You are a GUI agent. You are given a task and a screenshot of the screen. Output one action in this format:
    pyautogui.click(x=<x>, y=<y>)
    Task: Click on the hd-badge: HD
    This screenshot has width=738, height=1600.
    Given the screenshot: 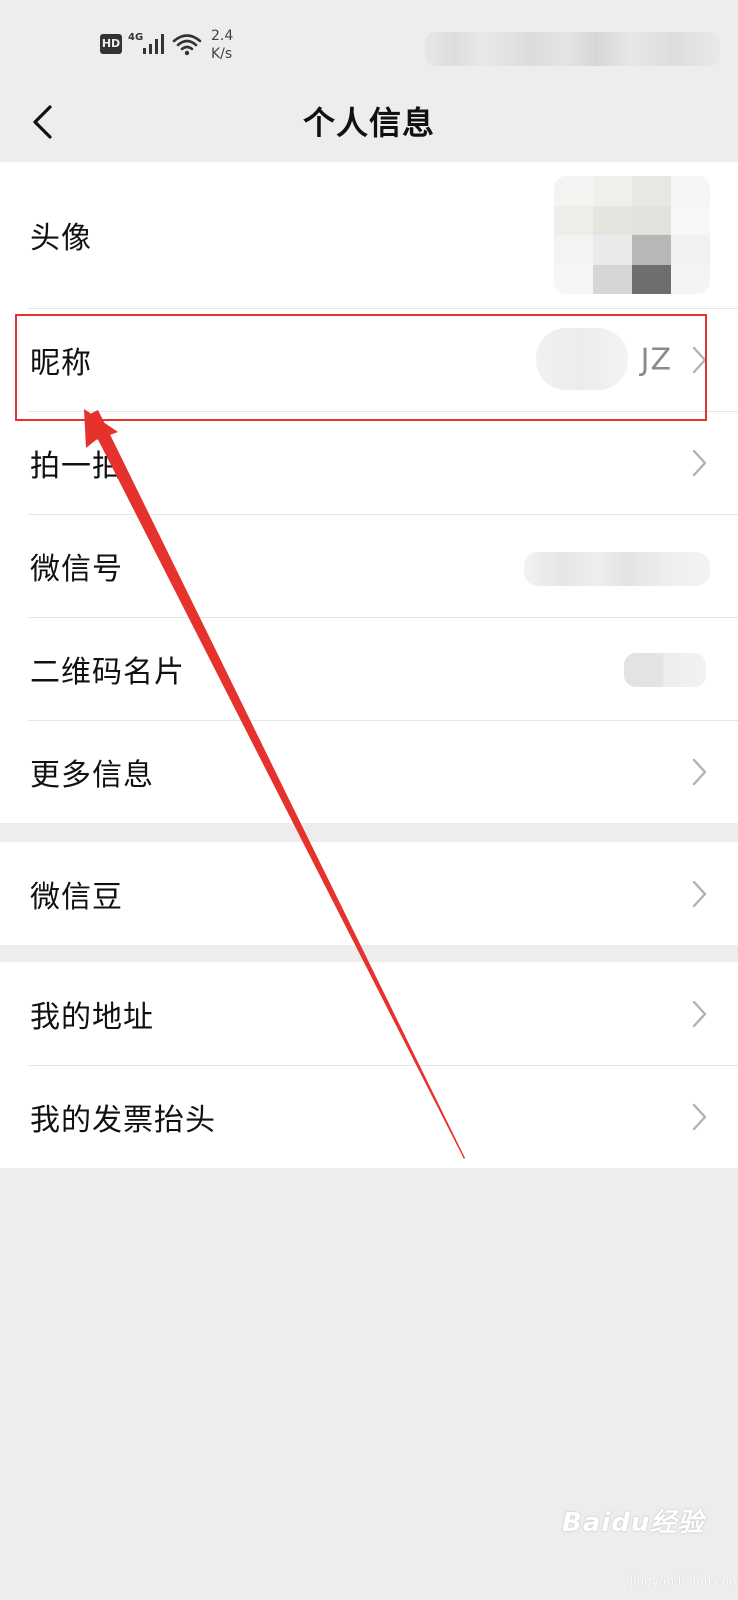 What is the action you would take?
    pyautogui.click(x=111, y=44)
    